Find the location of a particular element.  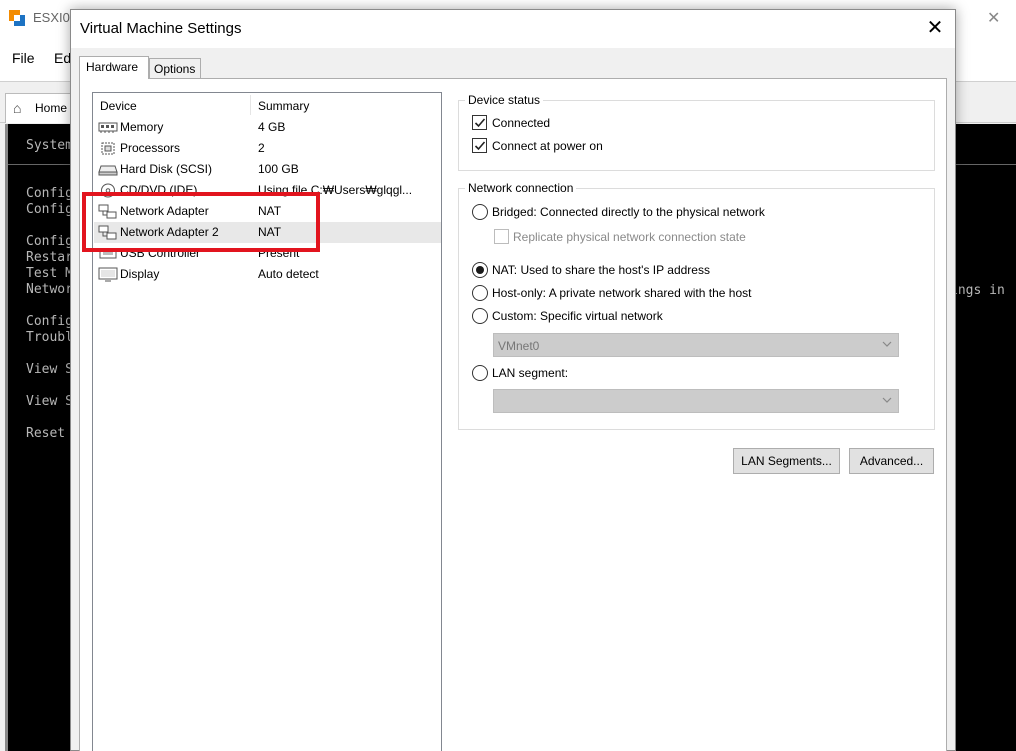

device-summary: 2 is located at coordinates (261, 148).